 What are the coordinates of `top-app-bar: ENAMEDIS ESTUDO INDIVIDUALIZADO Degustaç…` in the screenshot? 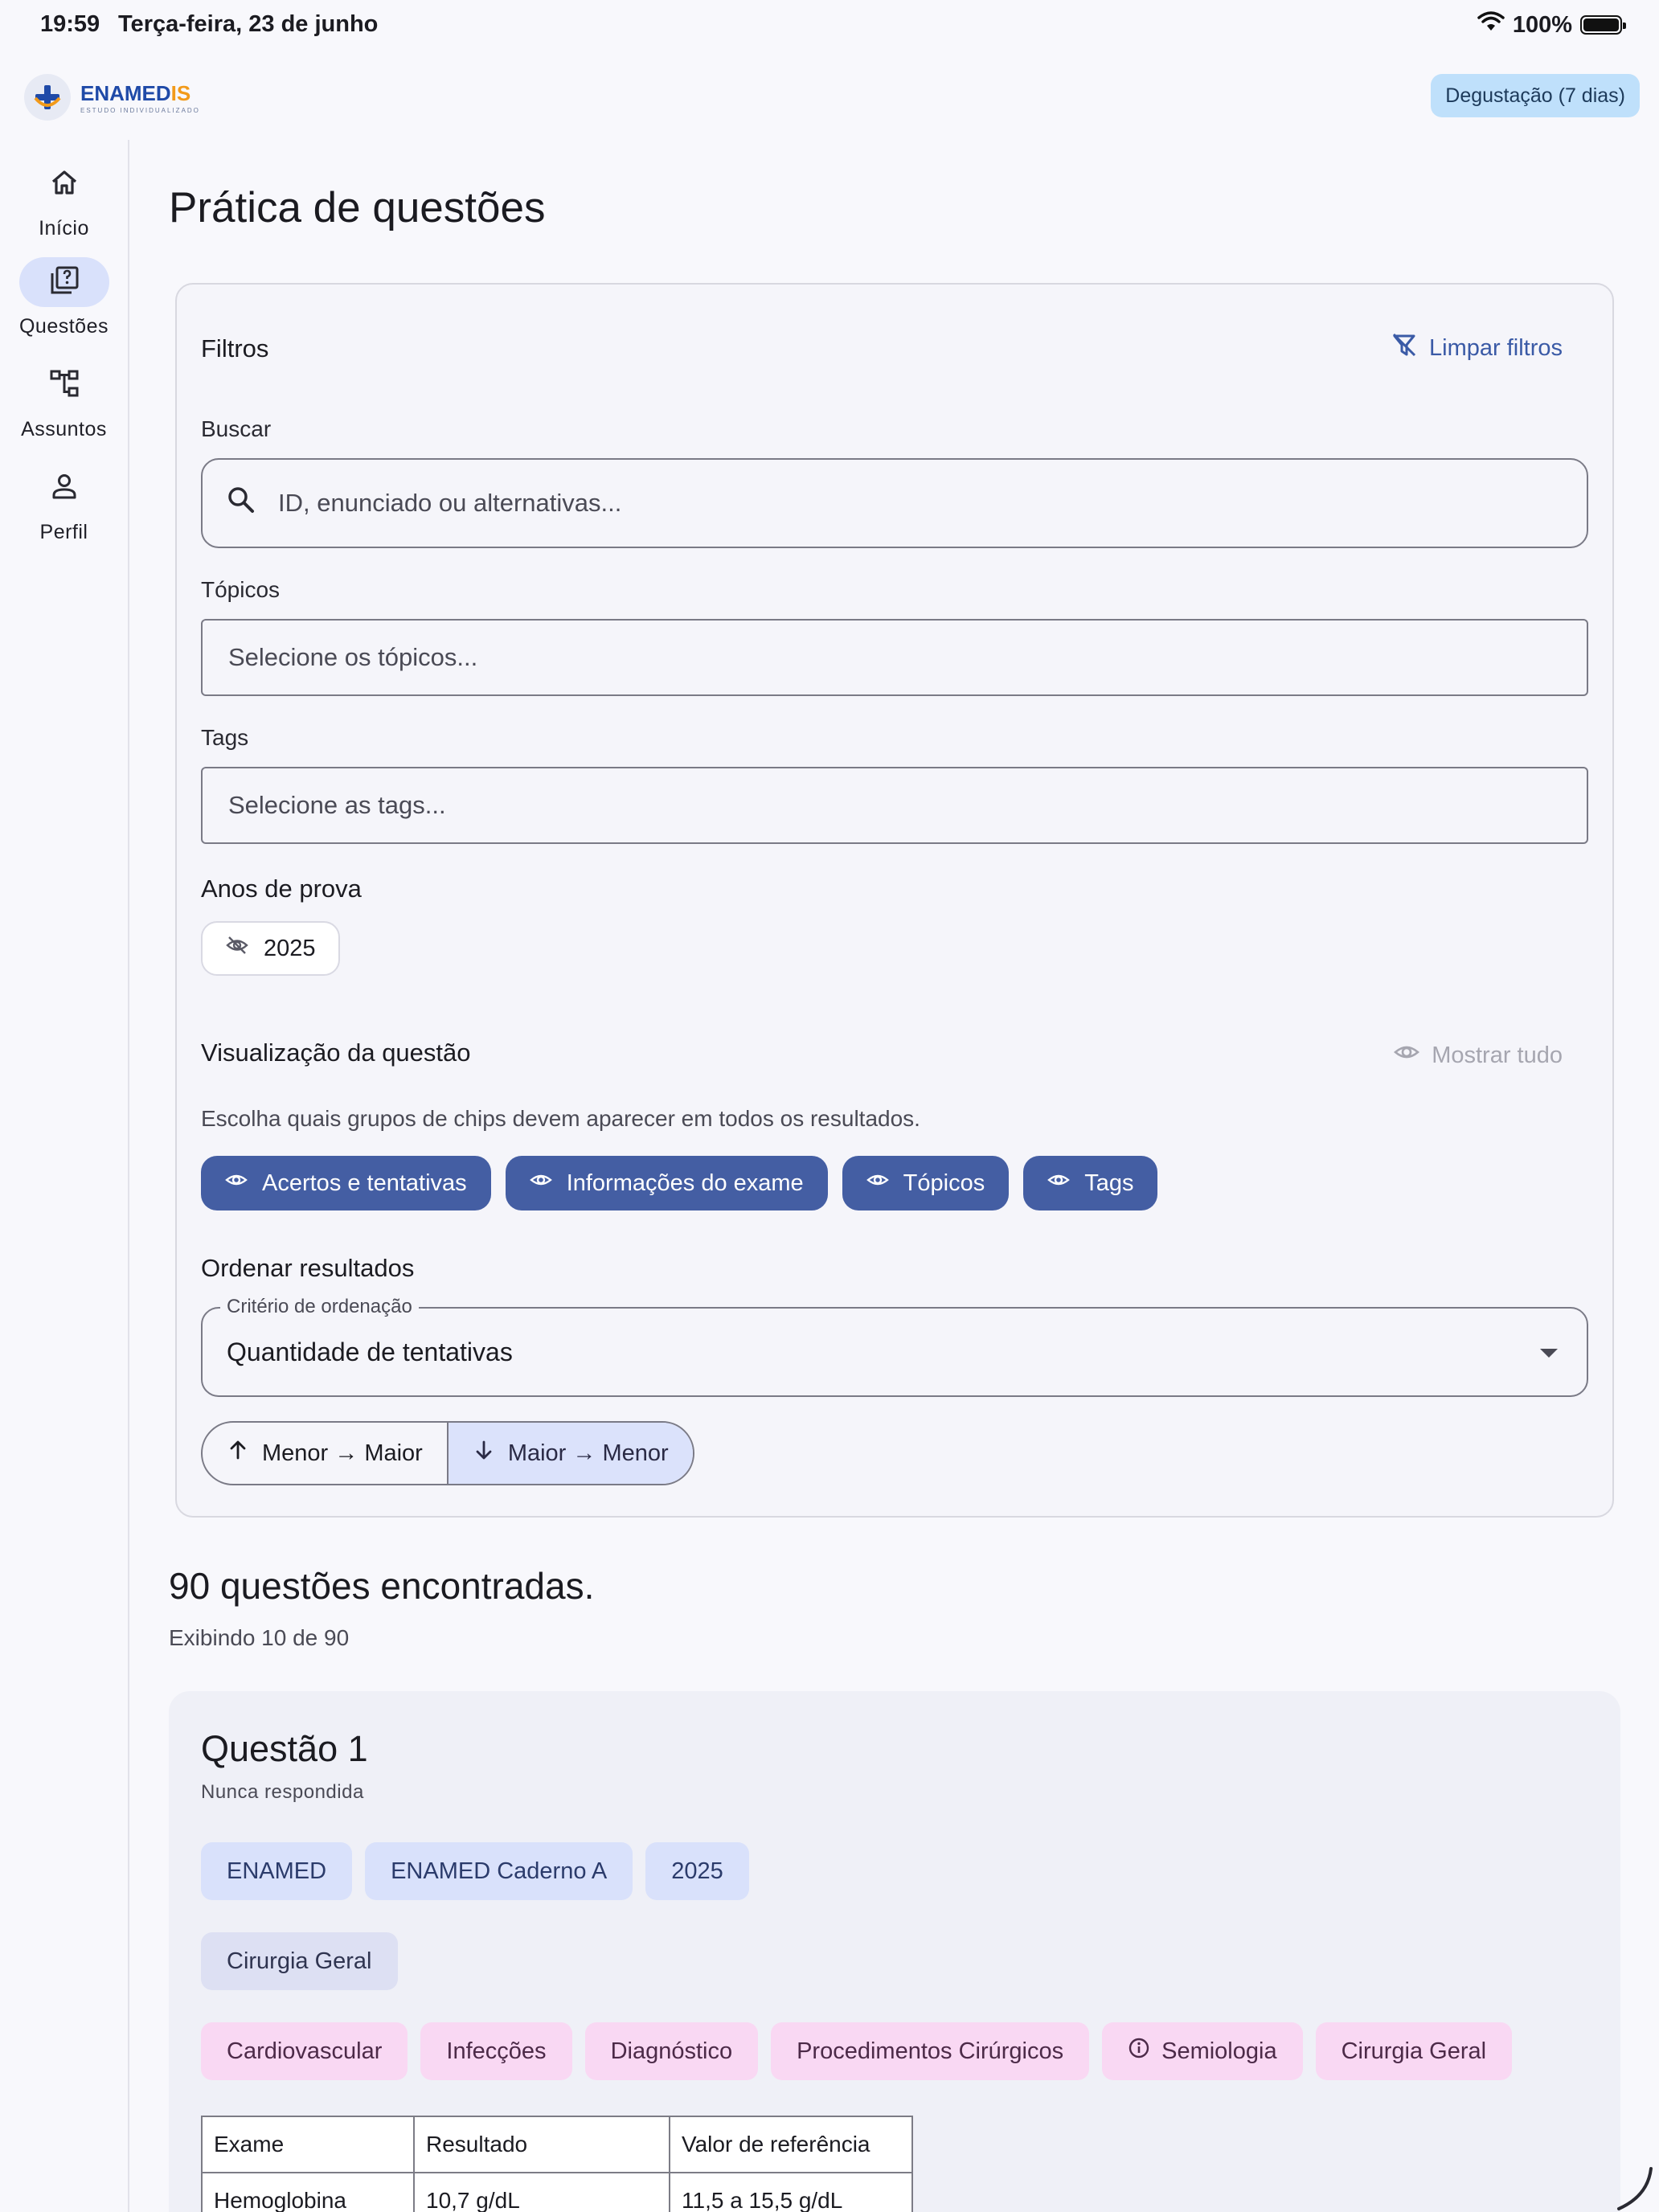 It's located at (829, 95).